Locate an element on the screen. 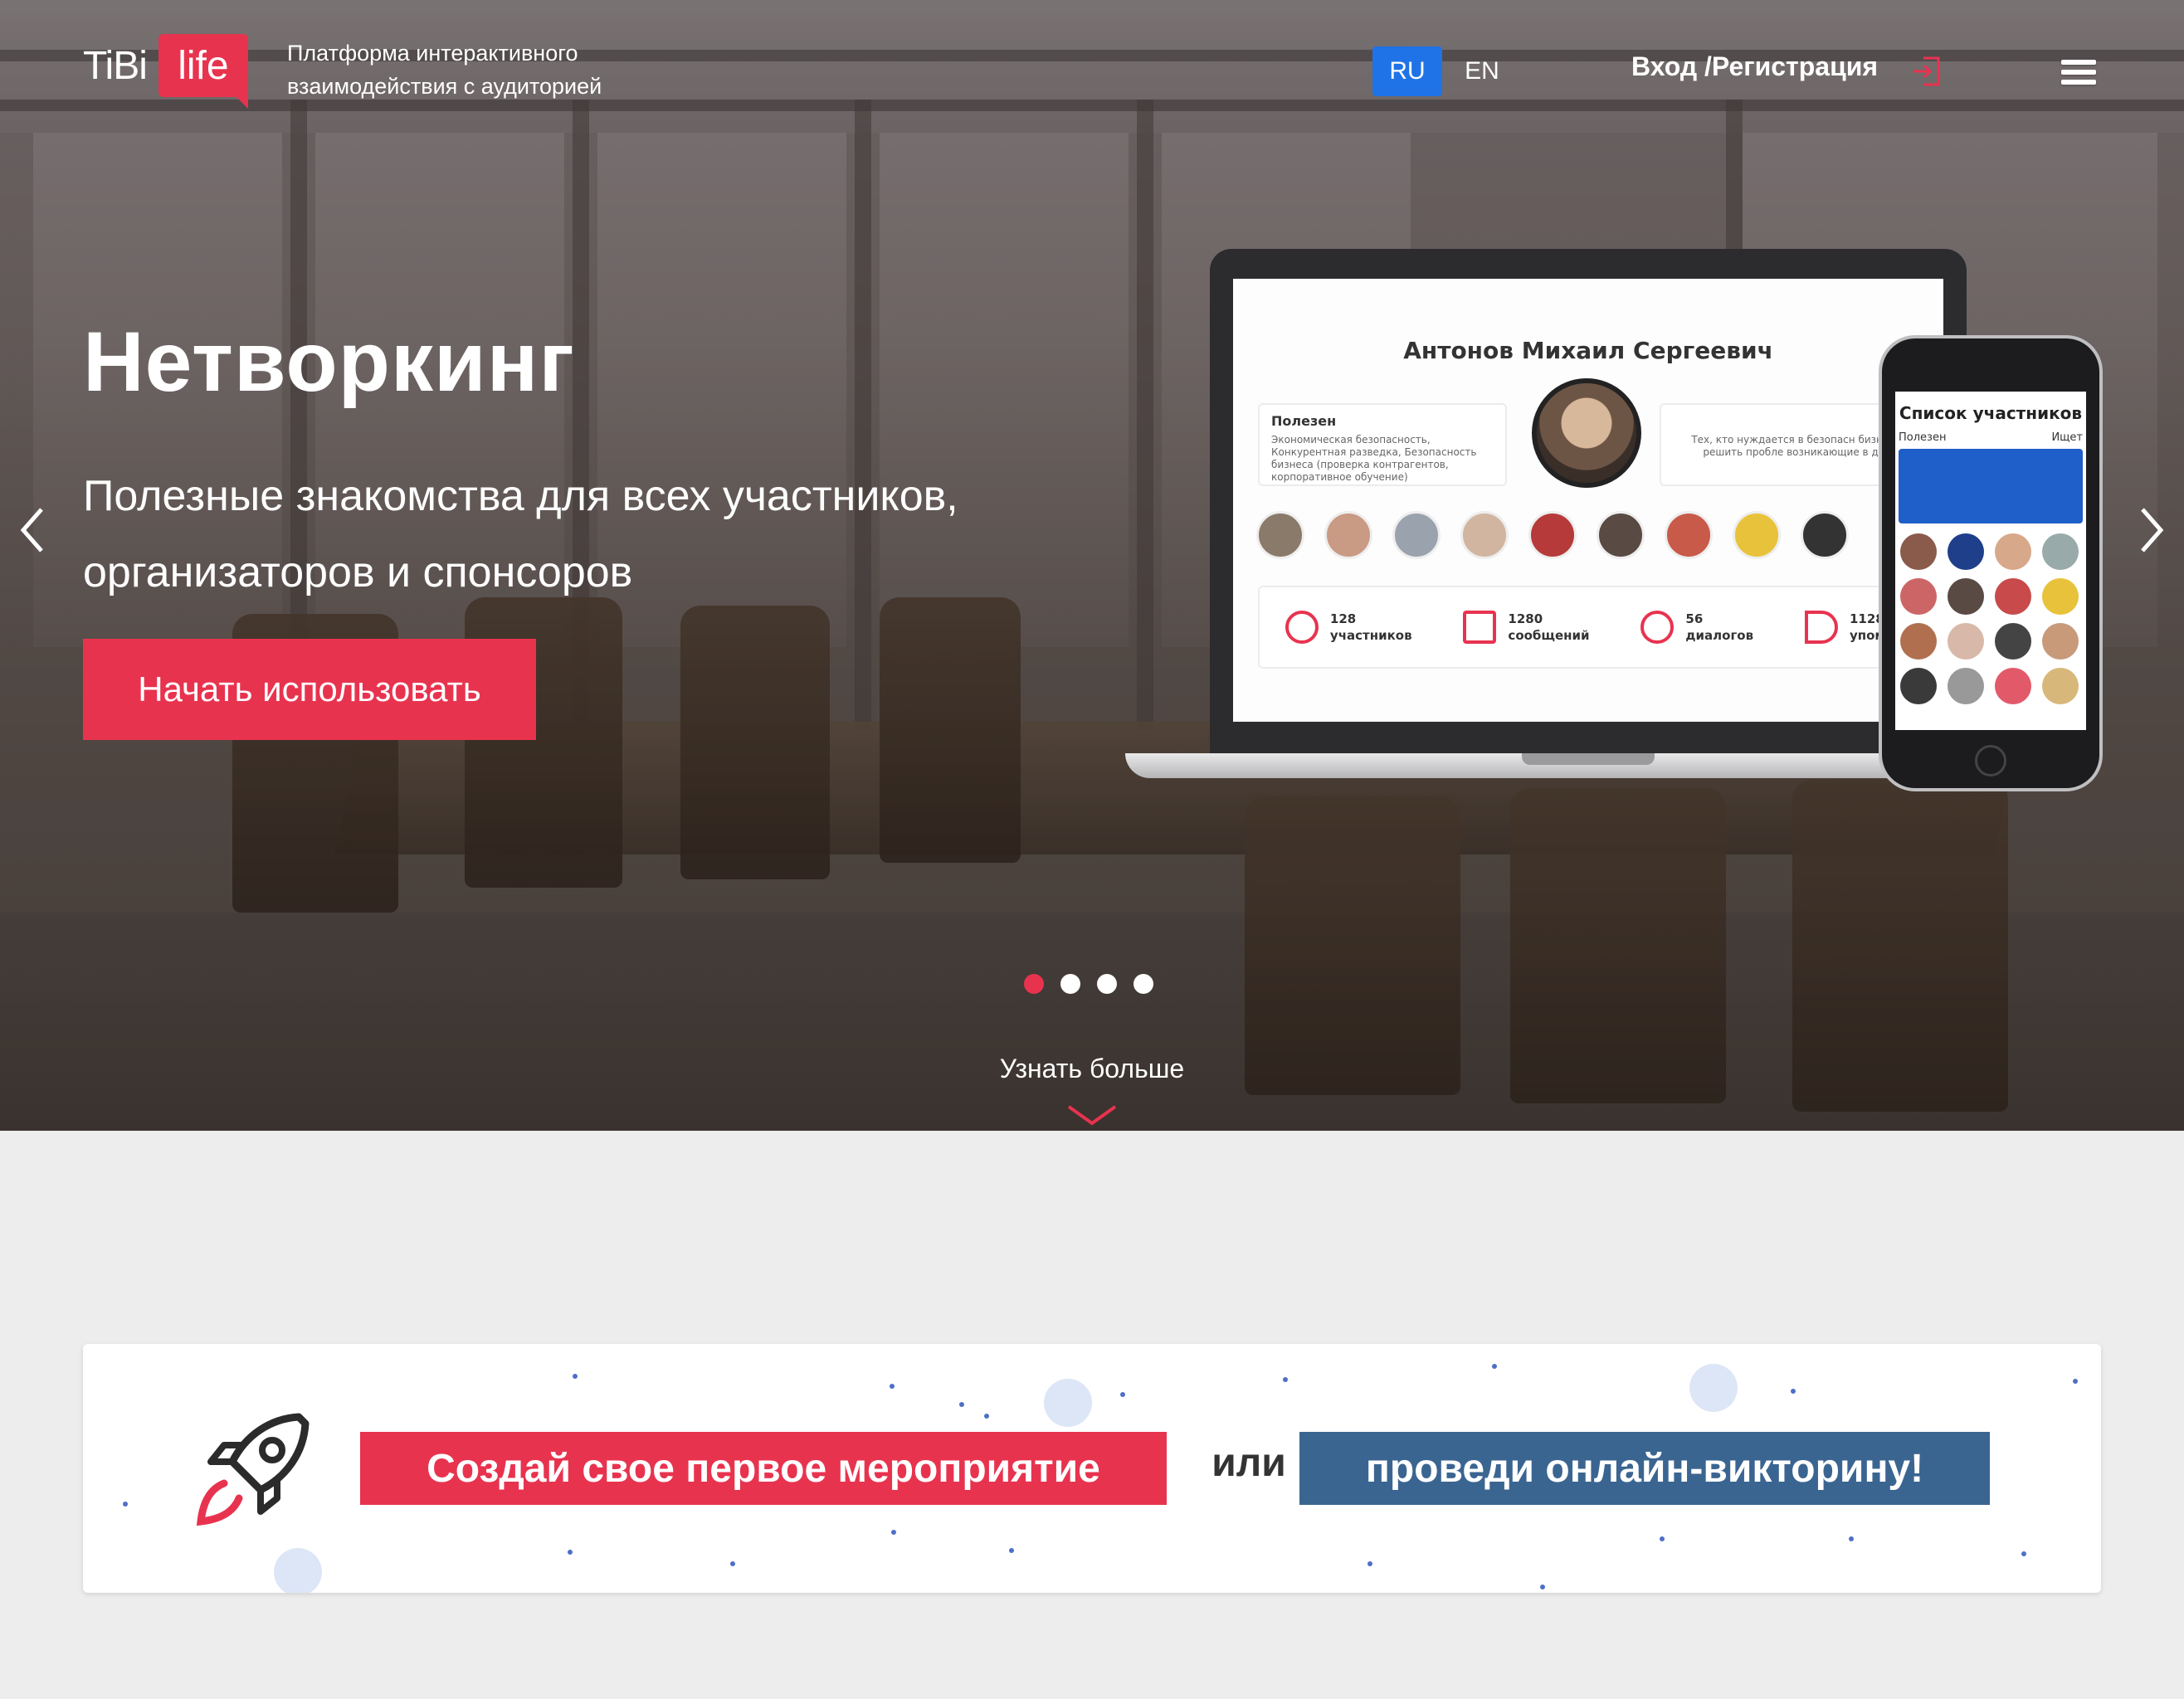 This screenshot has height=1699, width=2184. login-icon is located at coordinates (1926, 71).